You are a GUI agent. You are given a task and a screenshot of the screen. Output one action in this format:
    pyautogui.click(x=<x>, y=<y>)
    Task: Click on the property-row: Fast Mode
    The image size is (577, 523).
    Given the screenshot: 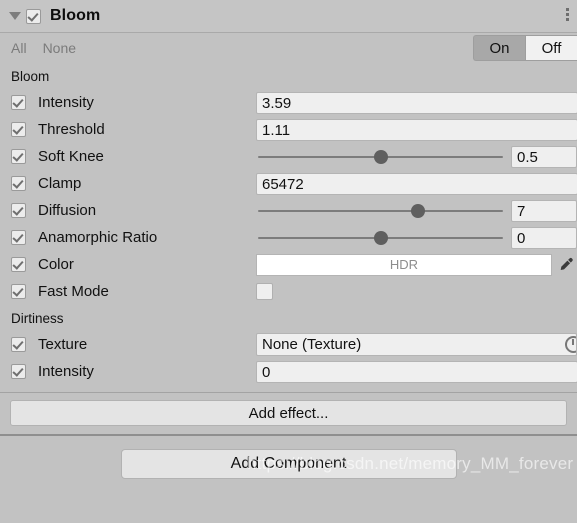 What is the action you would take?
    pyautogui.click(x=288, y=291)
    